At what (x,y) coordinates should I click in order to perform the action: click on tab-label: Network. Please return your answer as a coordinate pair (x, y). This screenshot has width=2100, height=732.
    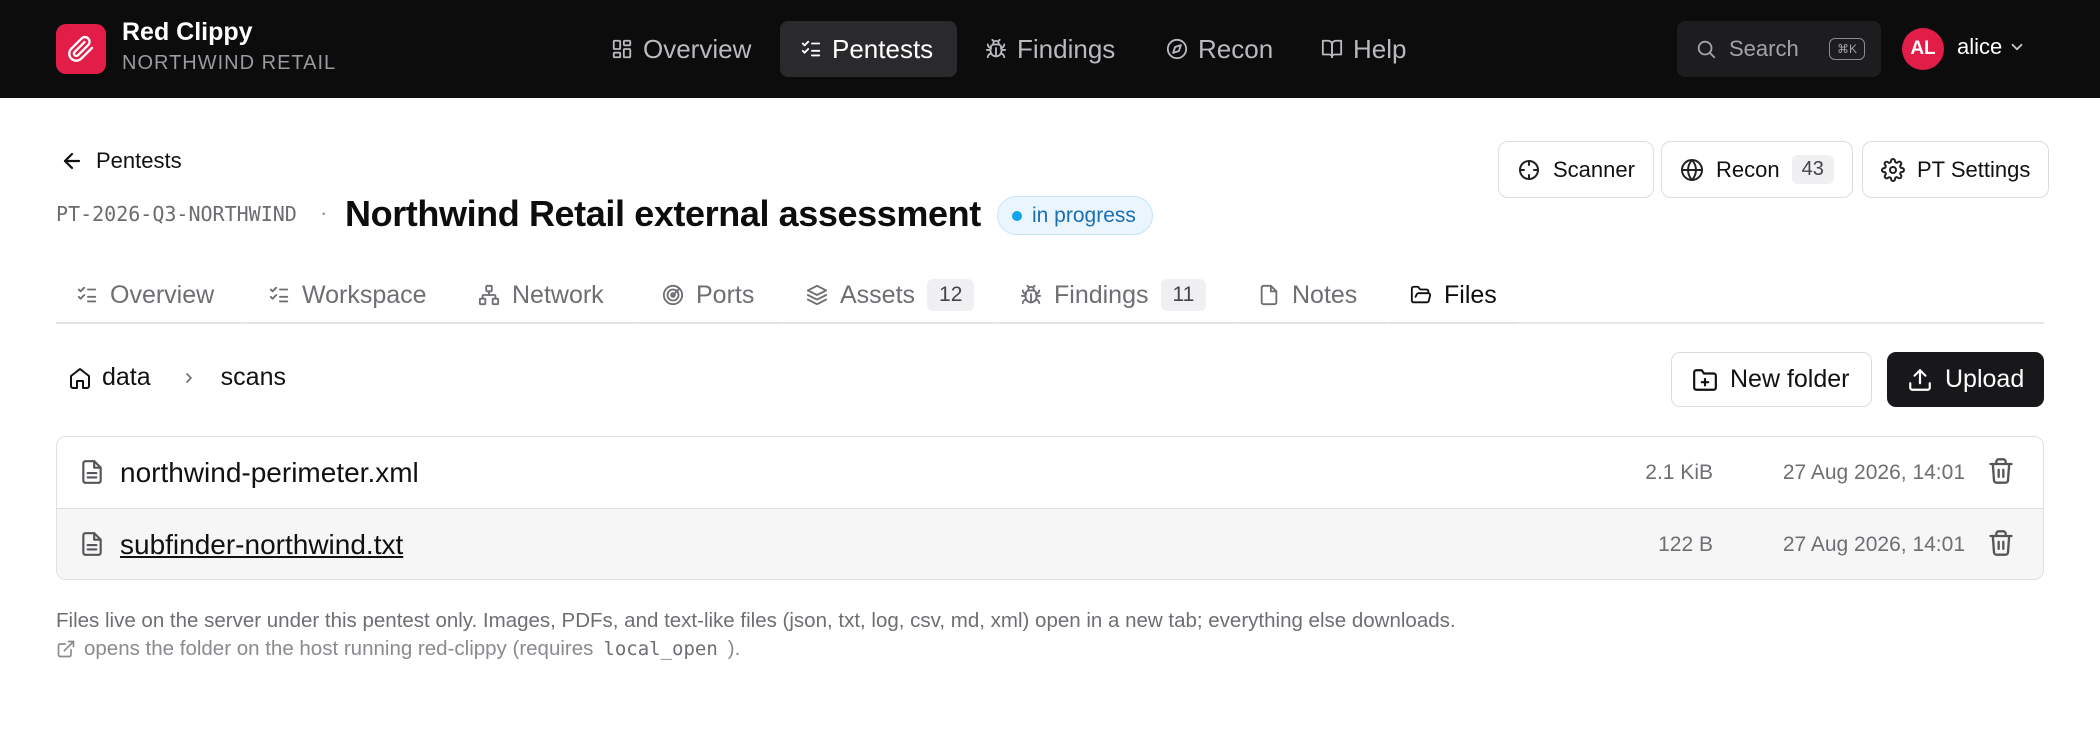
    Looking at the image, I should click on (558, 294).